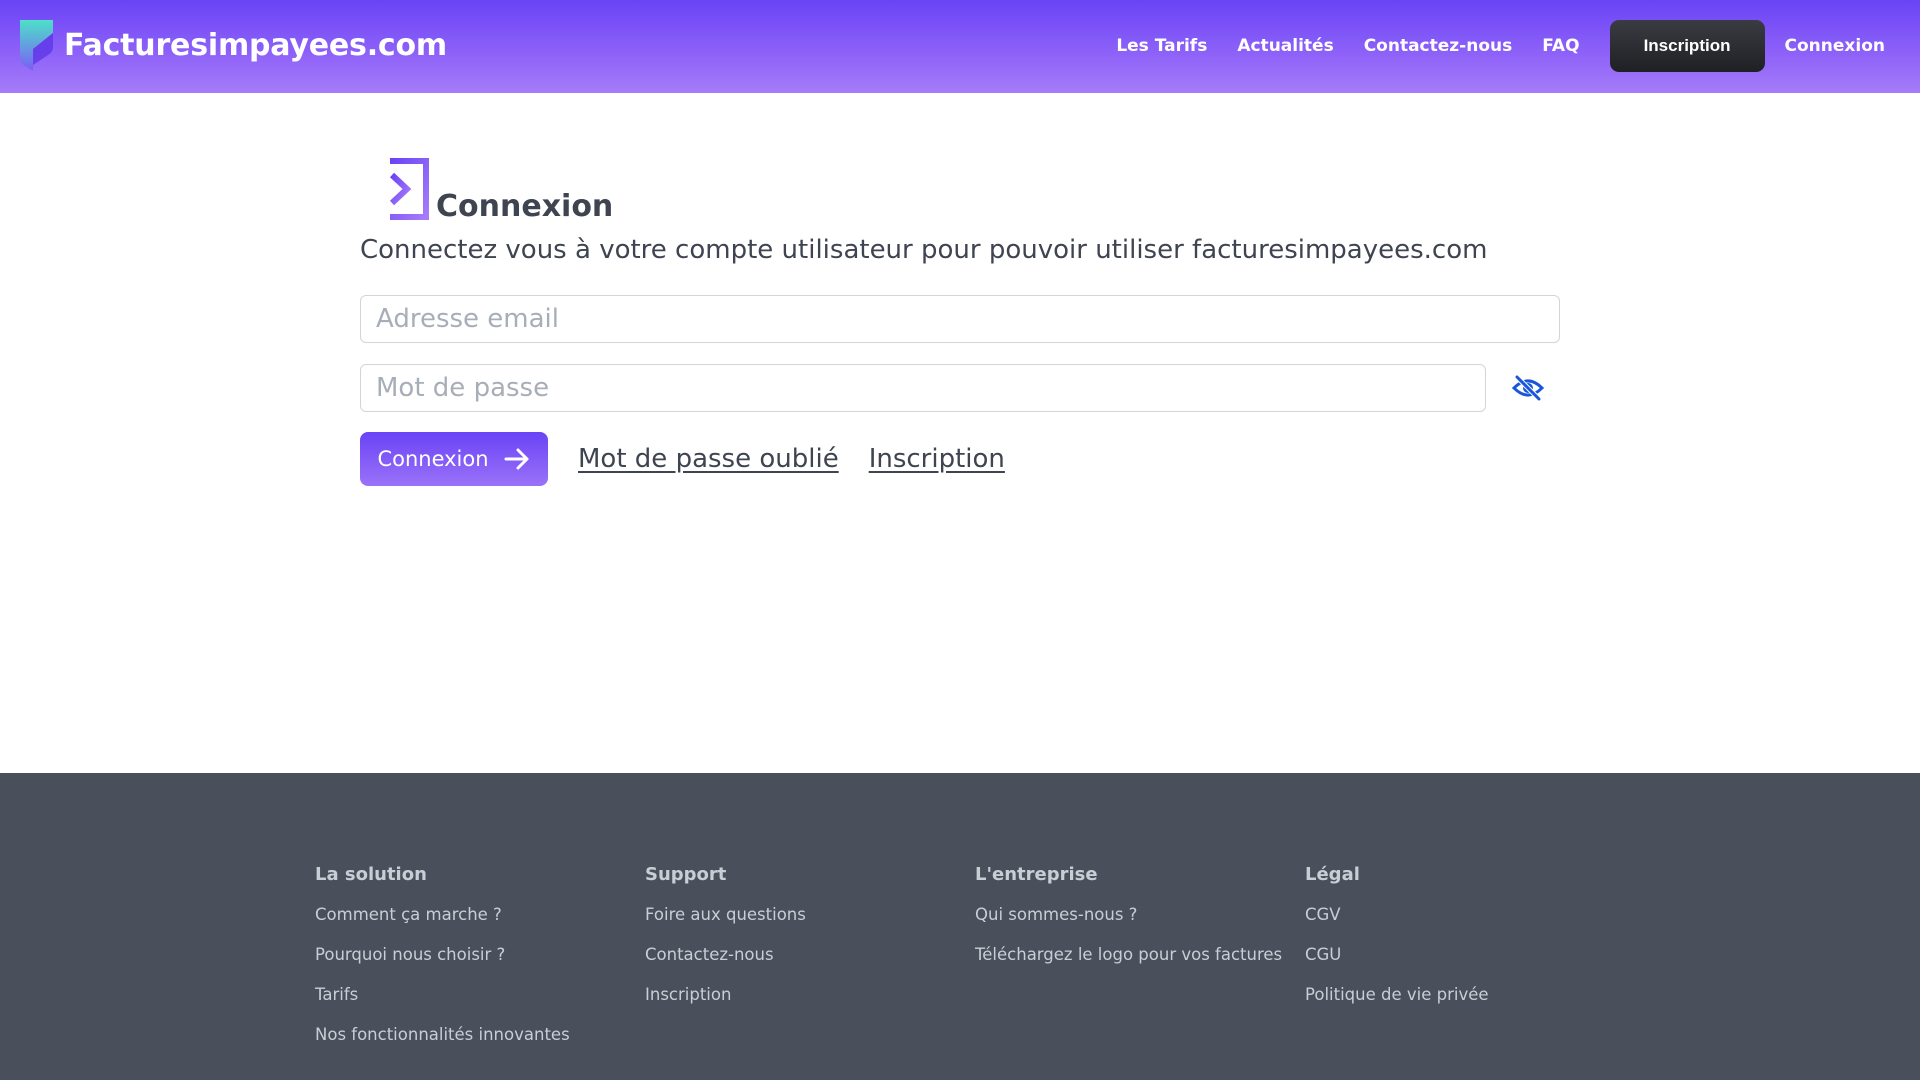 Image resolution: width=1920 pixels, height=1080 pixels. What do you see at coordinates (433, 459) in the screenshot?
I see `login-button-label: Connexion` at bounding box center [433, 459].